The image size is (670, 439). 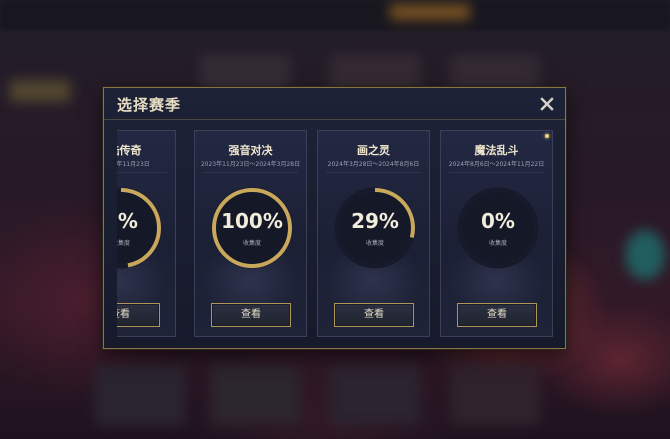 I want to click on season-name: 魔法乱斗, so click(x=496, y=150).